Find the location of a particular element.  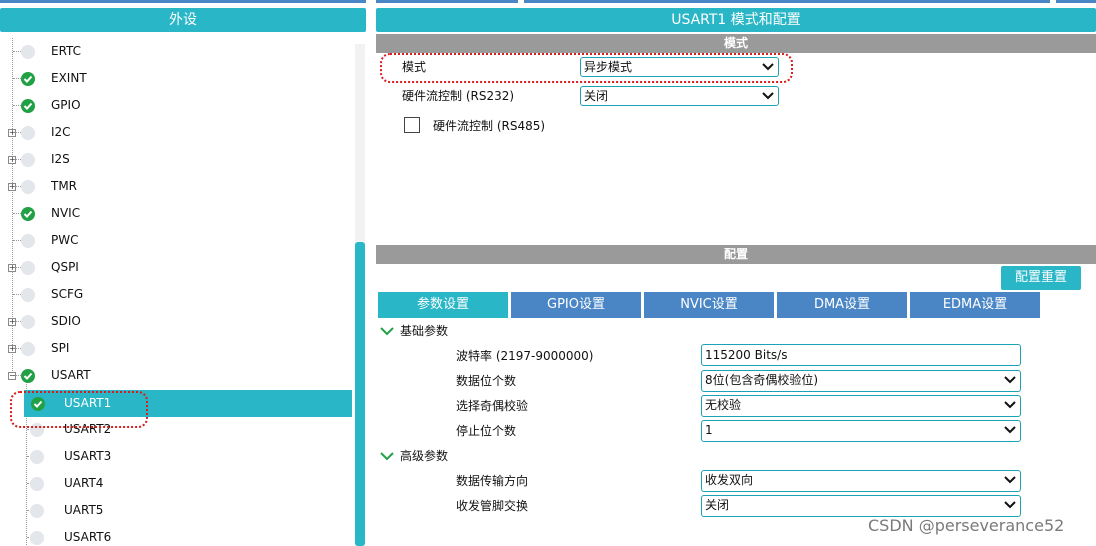

tree-item-label: NVIC is located at coordinates (66, 213).